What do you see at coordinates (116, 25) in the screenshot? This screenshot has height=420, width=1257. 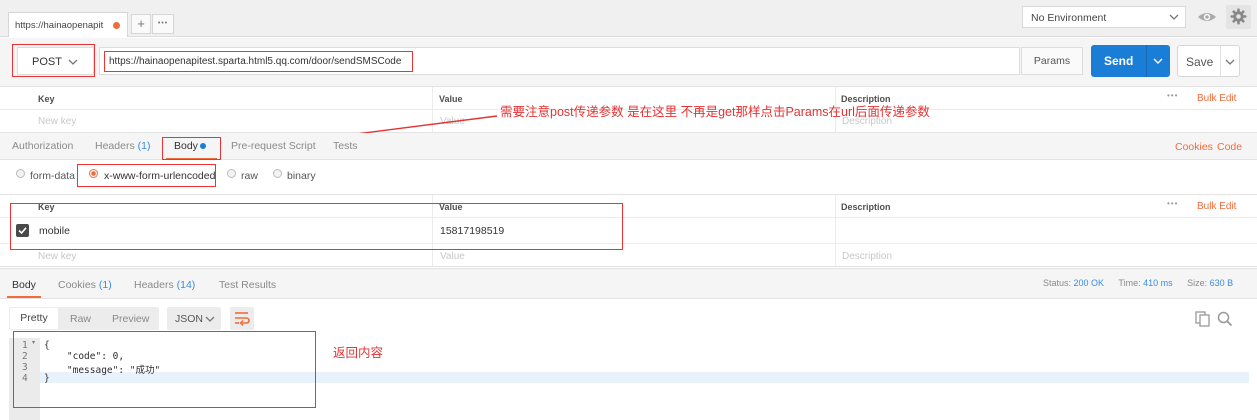 I see `unsaved-dot-icon` at bounding box center [116, 25].